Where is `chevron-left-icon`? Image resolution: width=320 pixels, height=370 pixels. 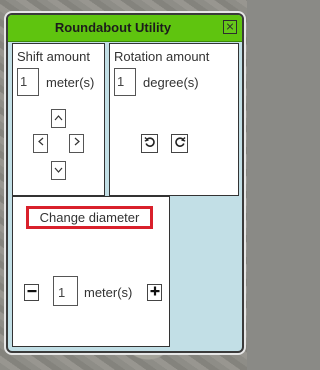
chevron-left-icon is located at coordinates (40, 141).